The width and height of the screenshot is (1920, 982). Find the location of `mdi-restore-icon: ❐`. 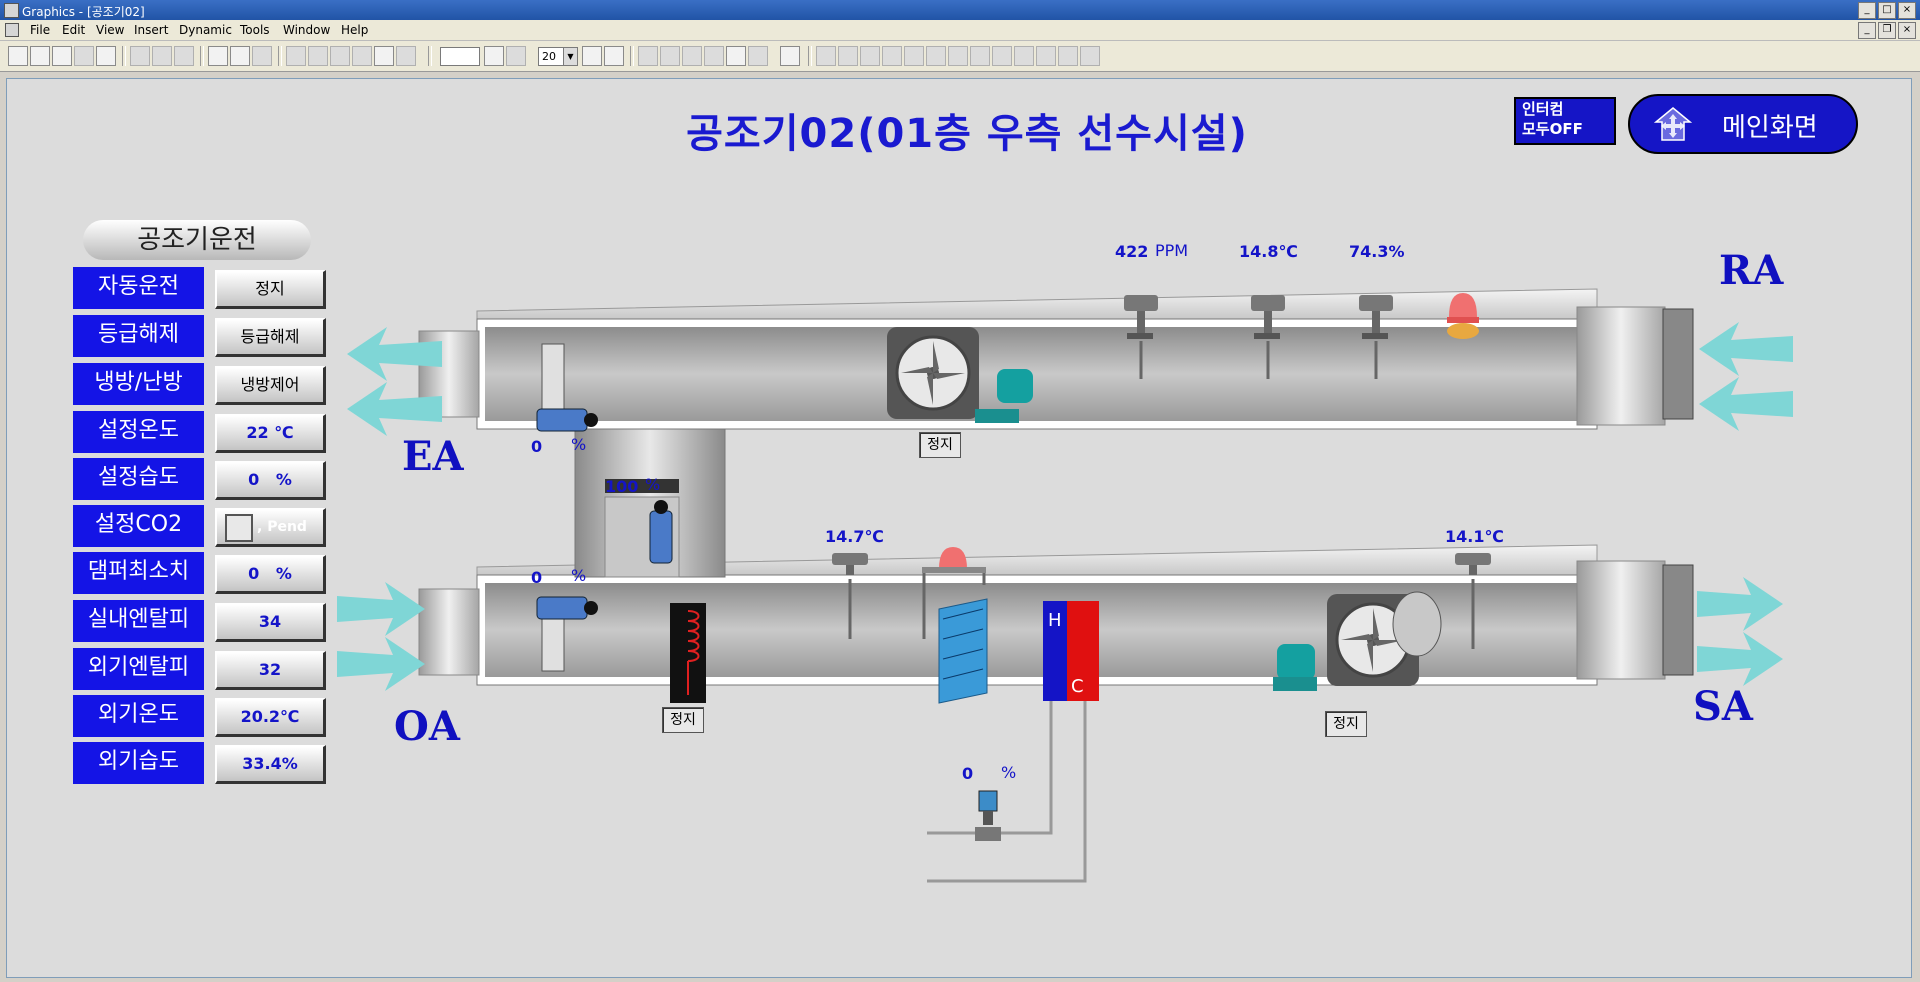

mdi-restore-icon: ❐ is located at coordinates (1887, 30).